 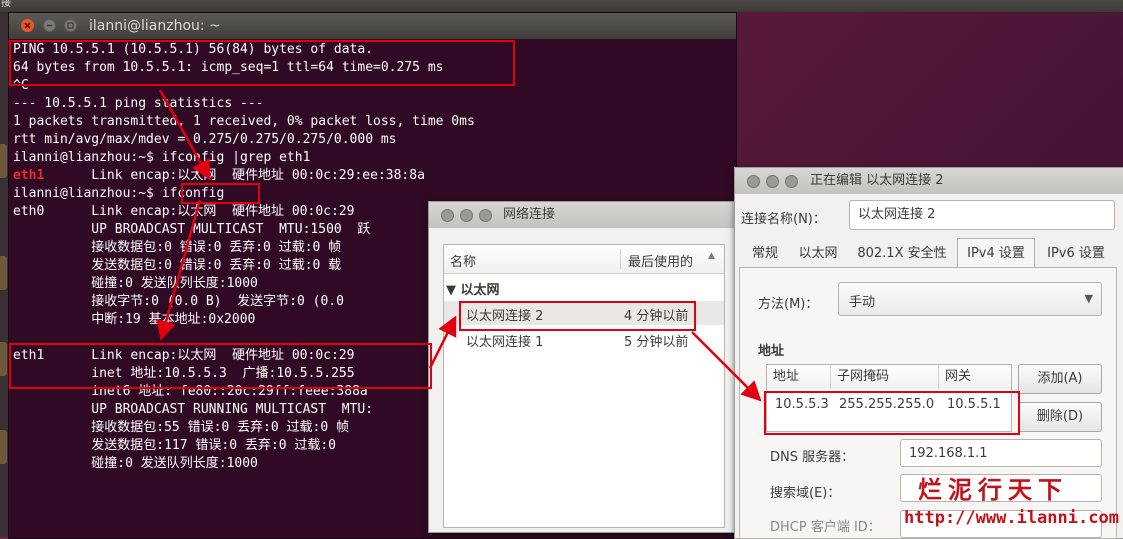 What do you see at coordinates (656, 316) in the screenshot?
I see `connection-last-used: 4 分钟以前` at bounding box center [656, 316].